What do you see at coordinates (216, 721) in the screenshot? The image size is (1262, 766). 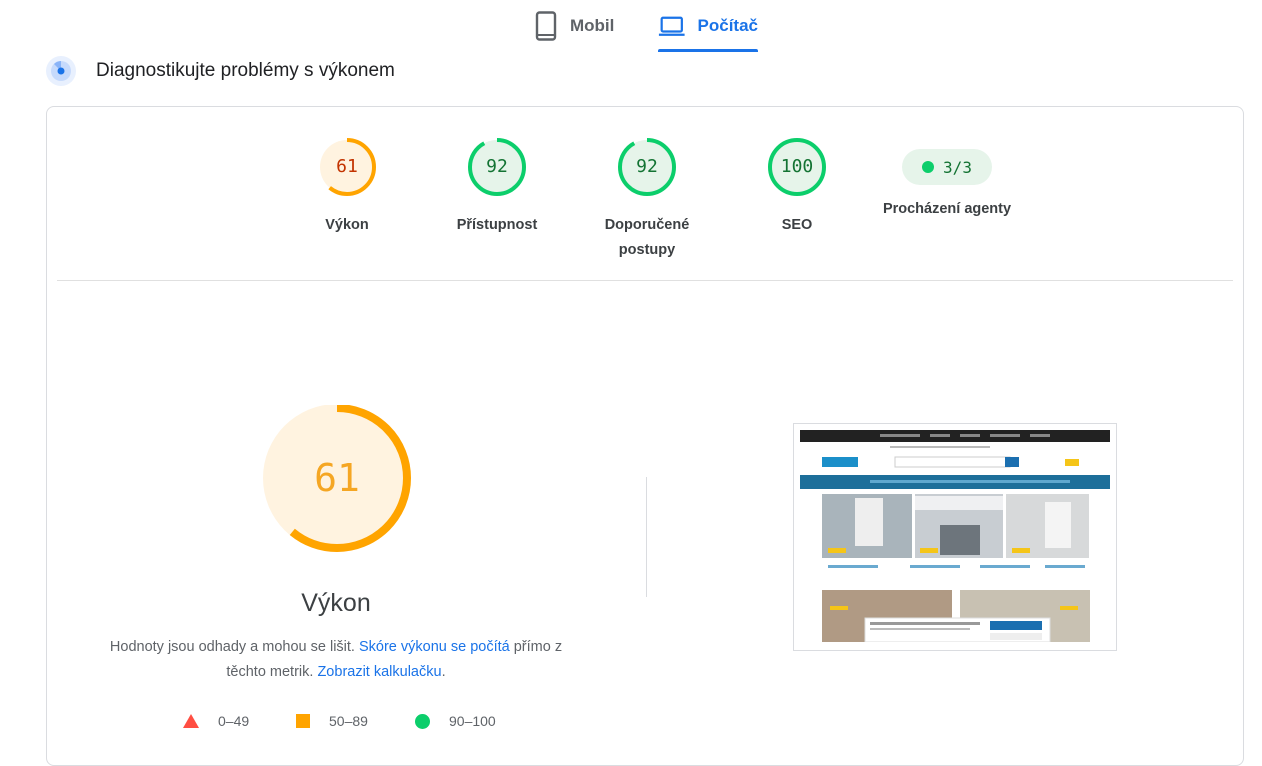 I see `legend-fail: 0–49` at bounding box center [216, 721].